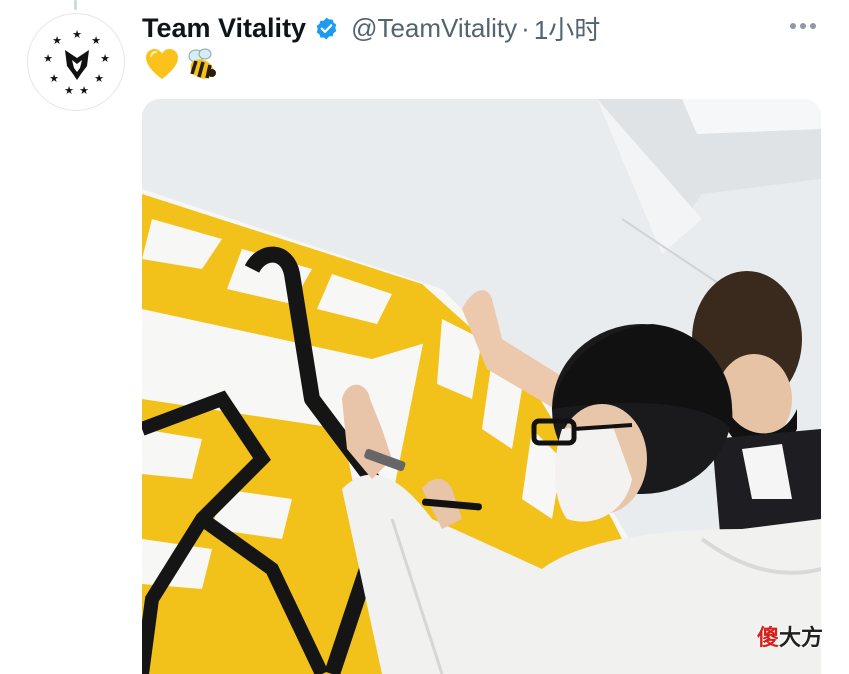  I want to click on watermark: 傻大方, so click(790, 636).